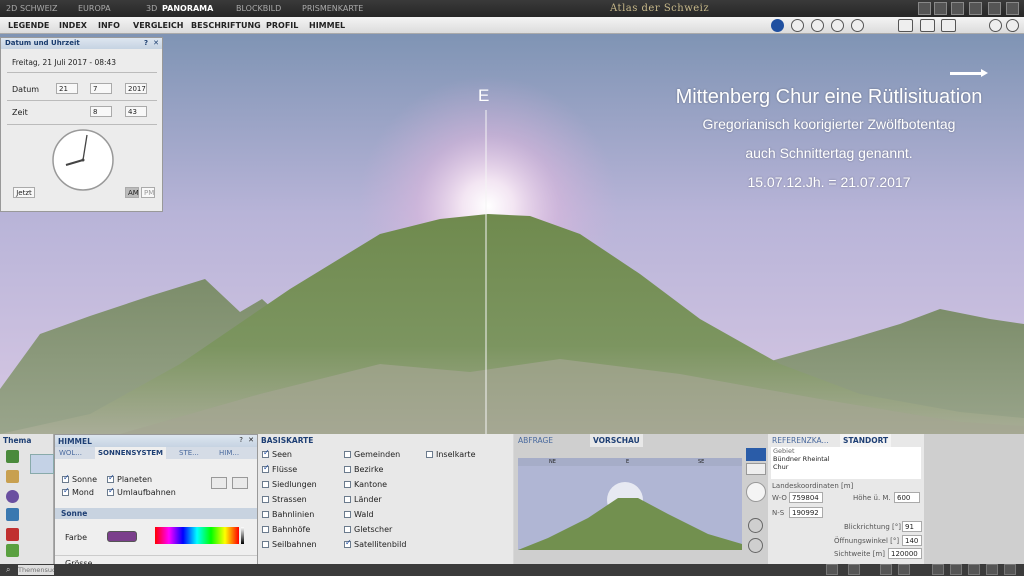 This screenshot has height=576, width=1024. Describe the element at coordinates (332, 8) in the screenshot. I see `mode-prismenkarte: PRISMENKARTE` at that location.